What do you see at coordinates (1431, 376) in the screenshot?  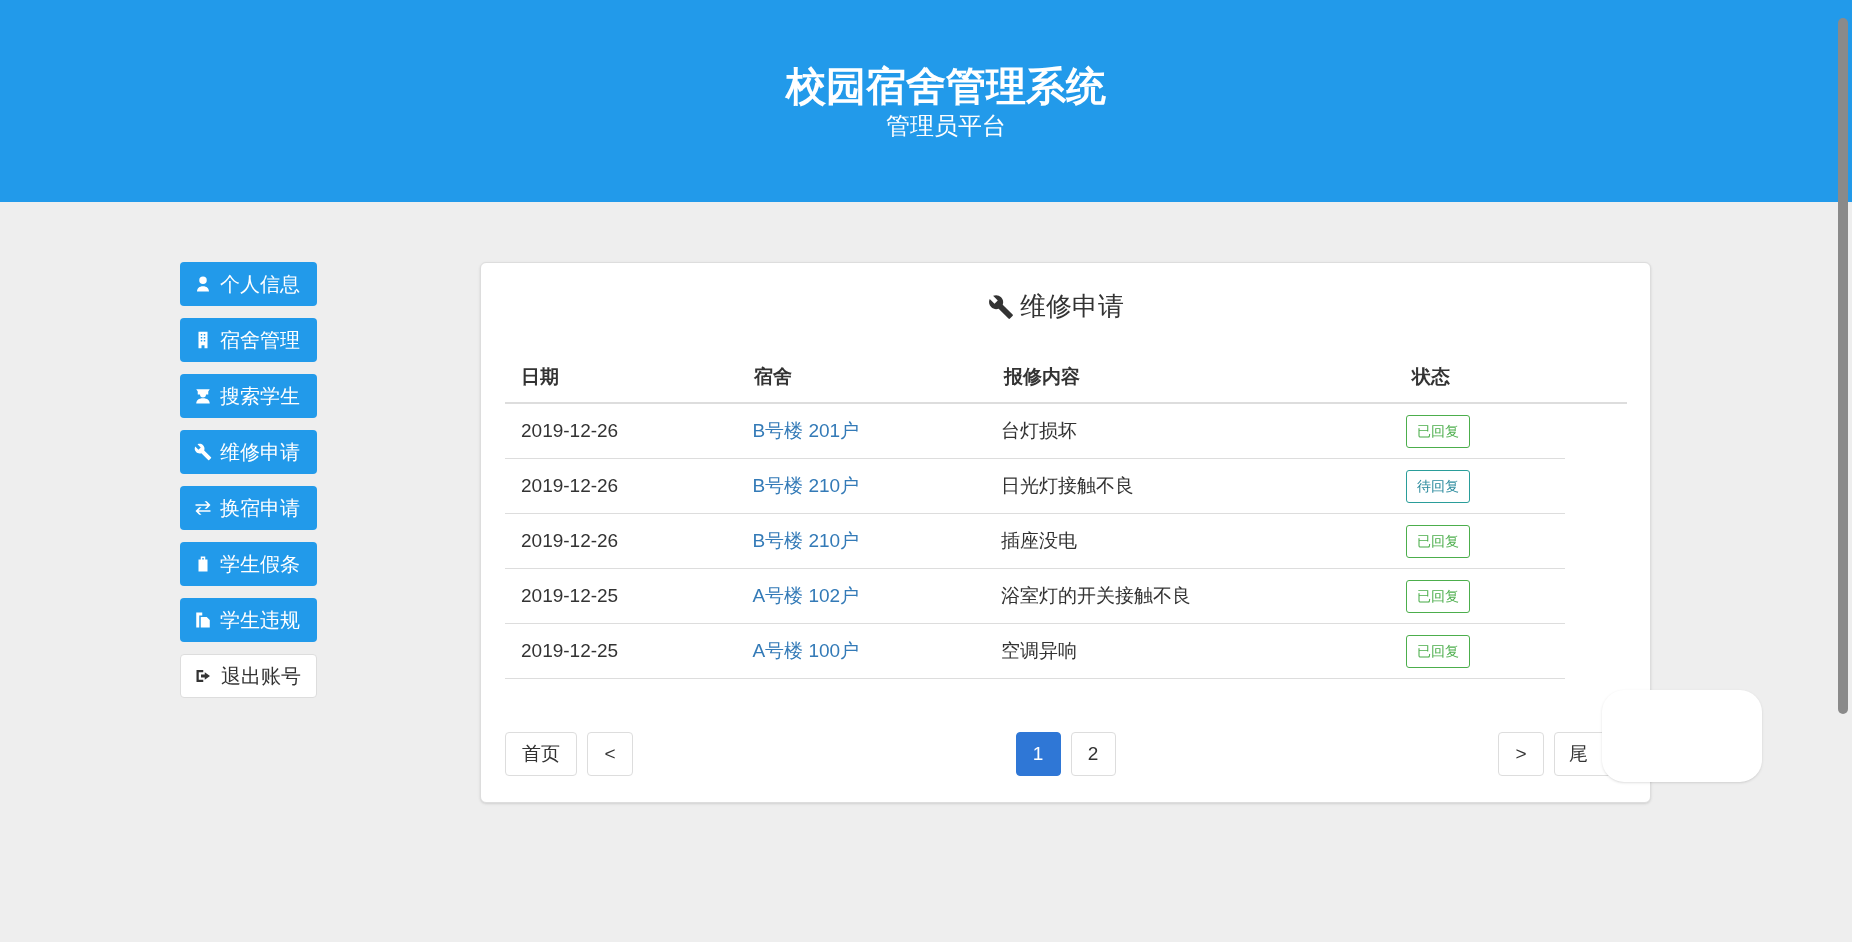 I see `column-header: 状态` at bounding box center [1431, 376].